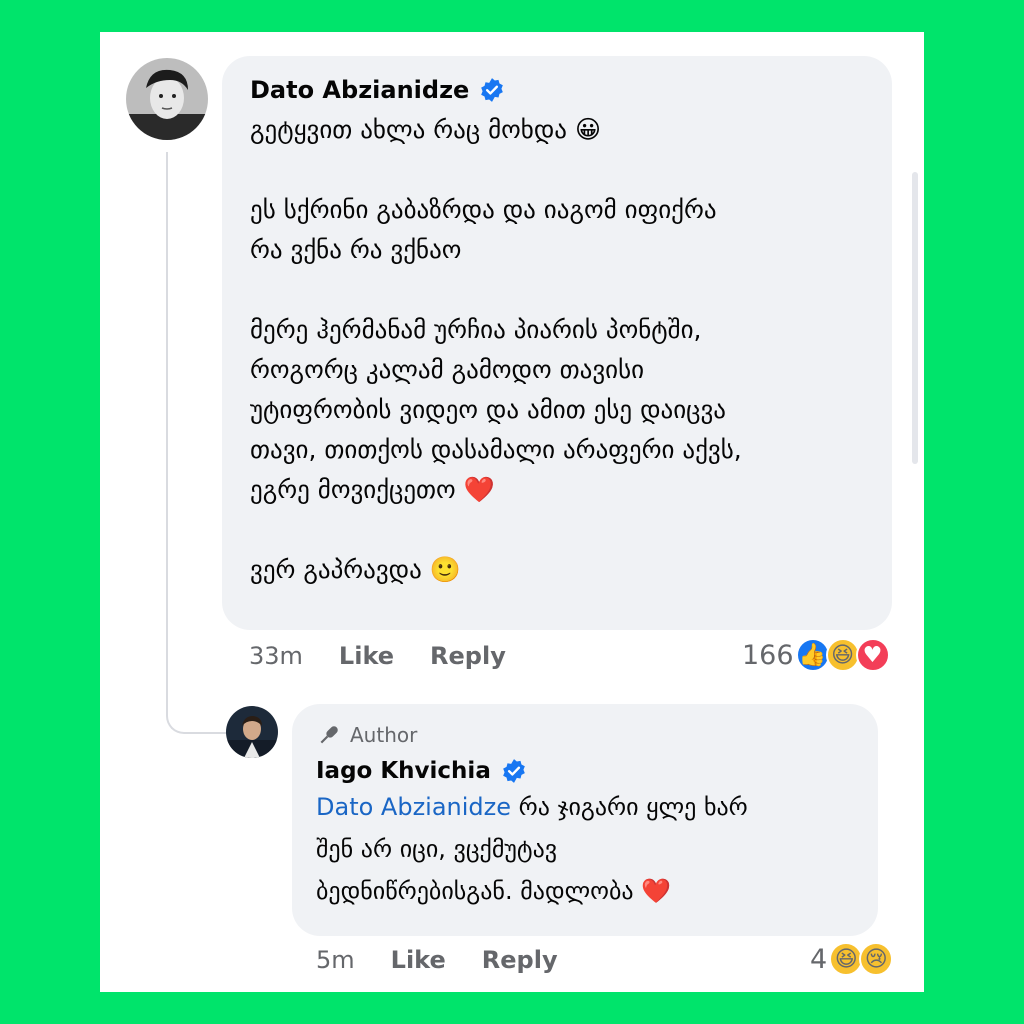 The image size is (1024, 1024). I want to click on avatar-dato, so click(167, 99).